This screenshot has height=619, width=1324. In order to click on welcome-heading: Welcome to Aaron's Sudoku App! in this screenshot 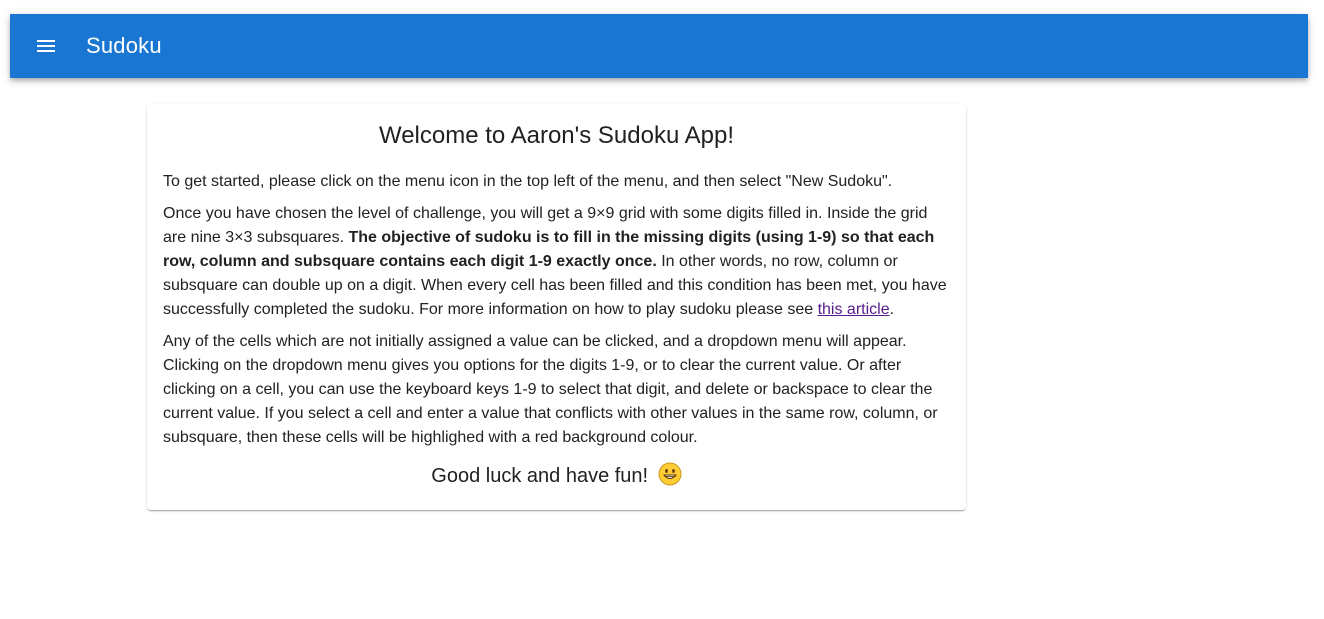, I will do `click(556, 135)`.